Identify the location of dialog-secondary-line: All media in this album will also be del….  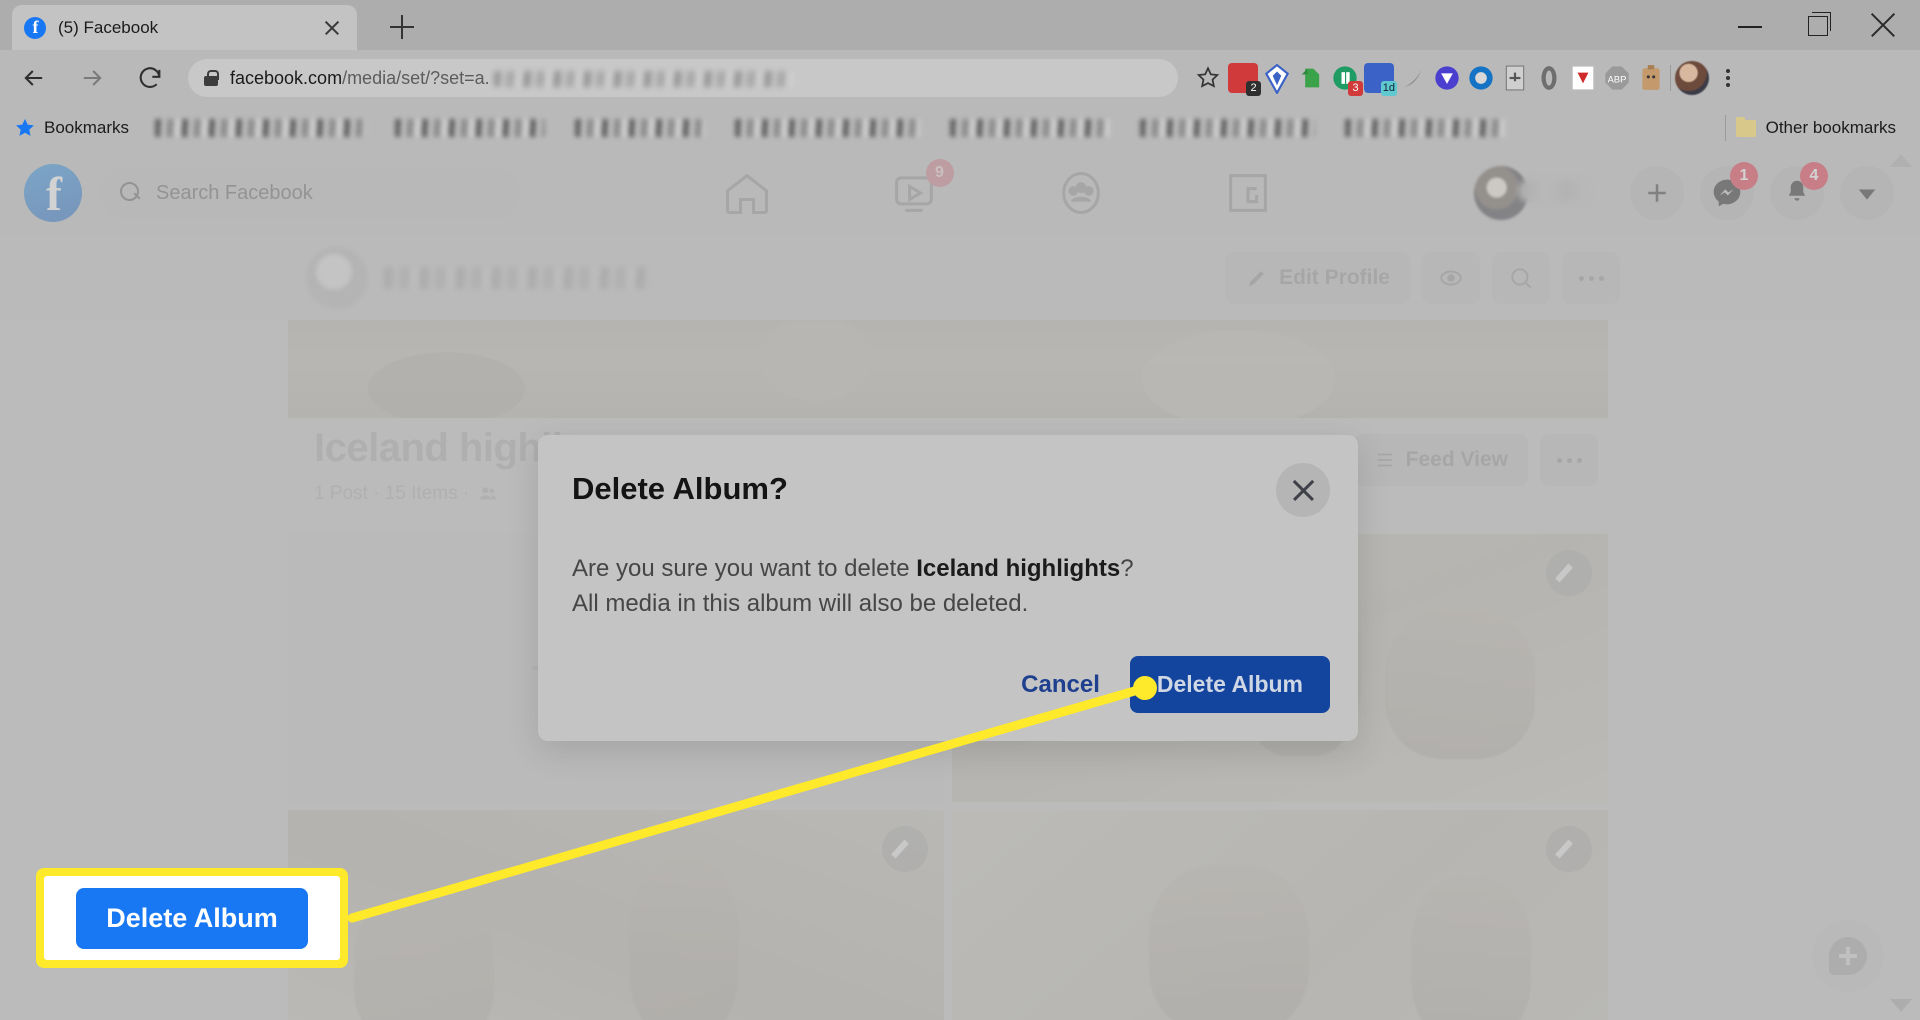
(800, 603).